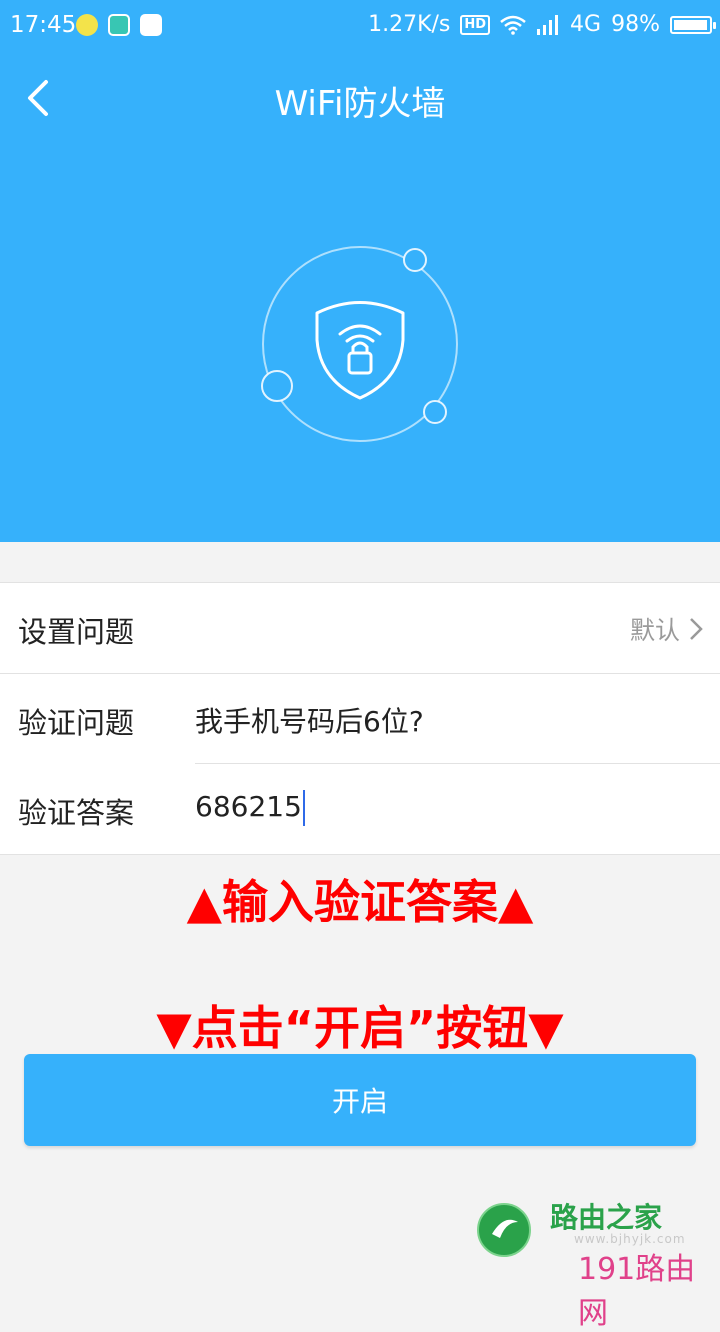 The image size is (720, 1332). I want to click on signal-icon, so click(548, 24).